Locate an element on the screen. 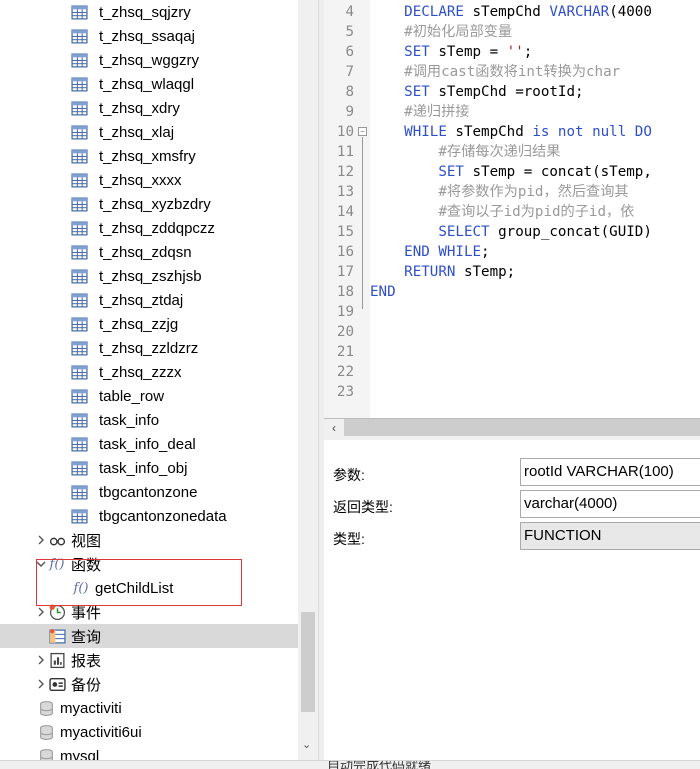 The width and height of the screenshot is (700, 769). tree-scrollbar-thumb is located at coordinates (308, 662).